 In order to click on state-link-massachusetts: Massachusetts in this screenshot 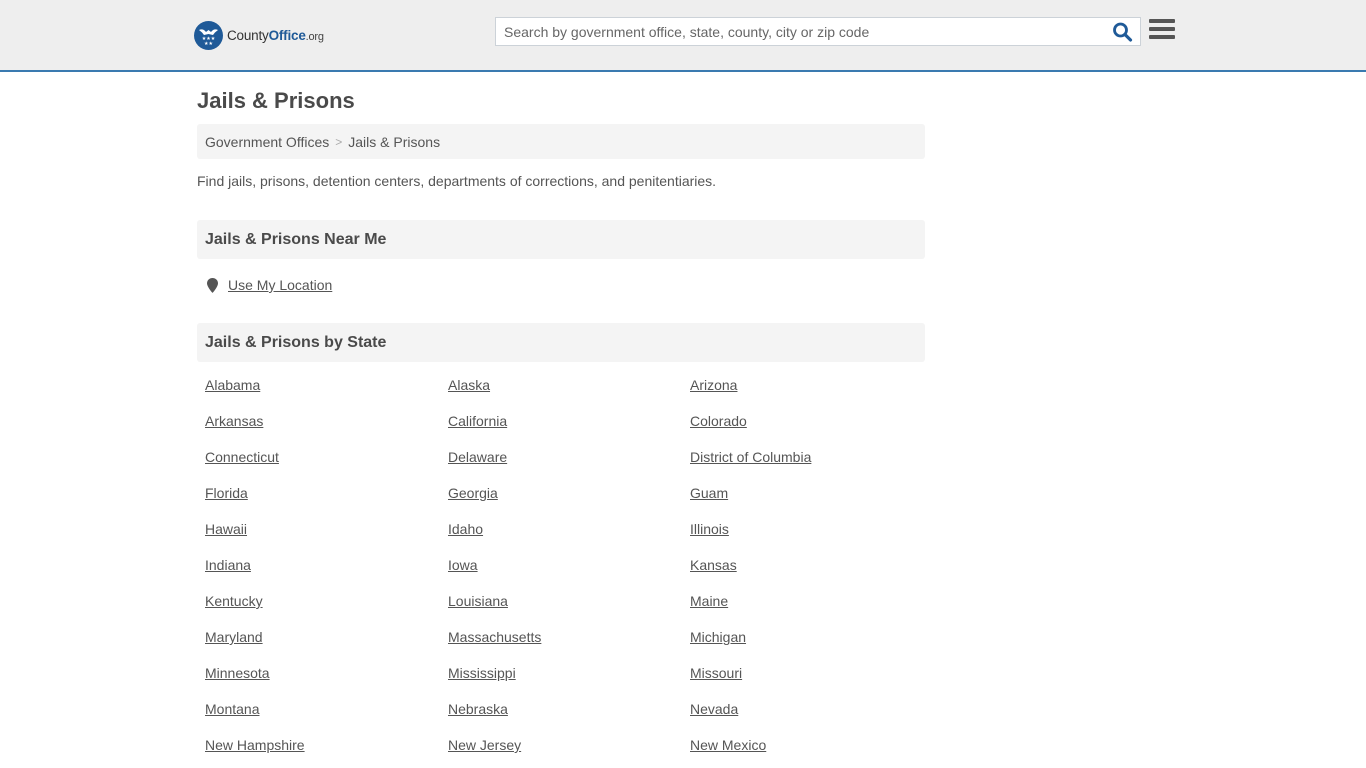, I will do `click(494, 637)`.